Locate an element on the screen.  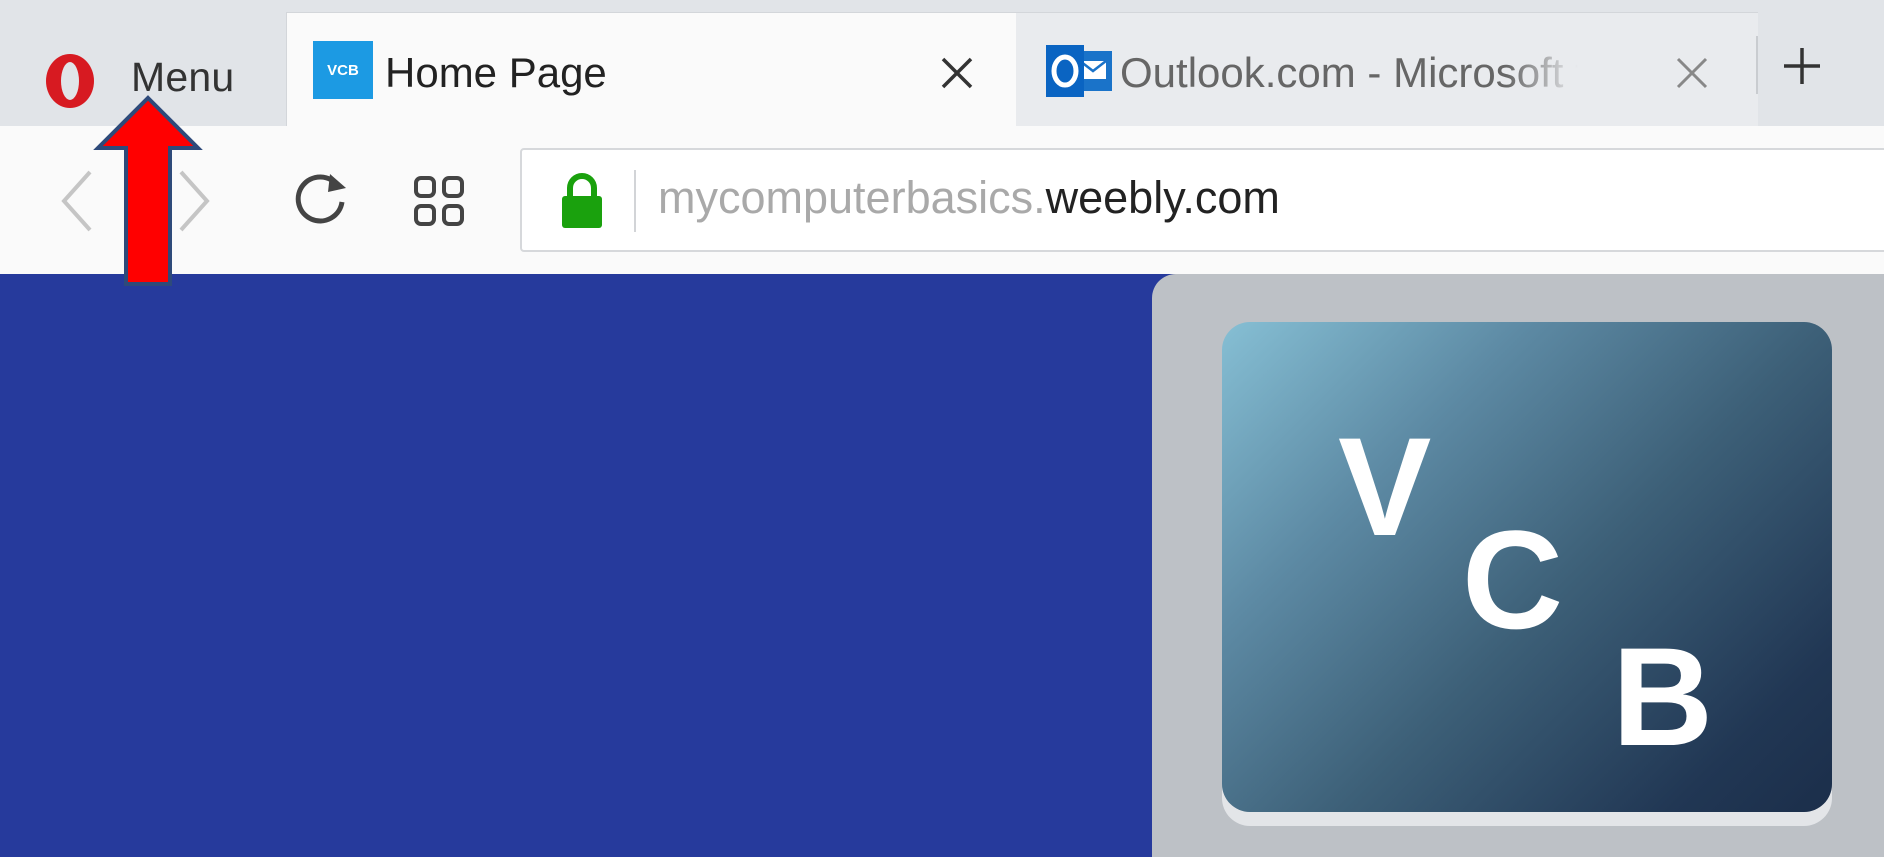
lock-icon is located at coordinates (582, 201).